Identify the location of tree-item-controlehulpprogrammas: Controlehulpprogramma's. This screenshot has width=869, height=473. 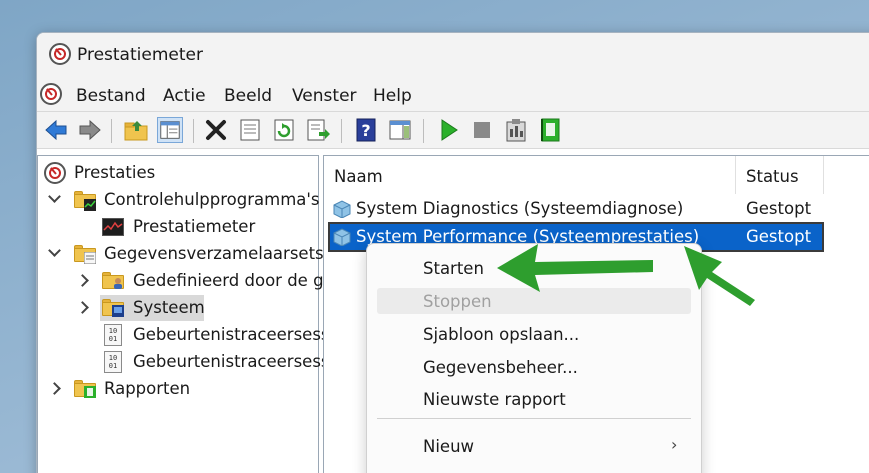
(179, 200).